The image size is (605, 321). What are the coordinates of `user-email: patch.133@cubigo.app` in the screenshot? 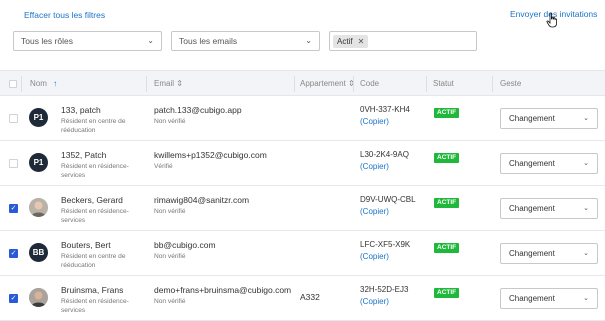 It's located at (198, 110).